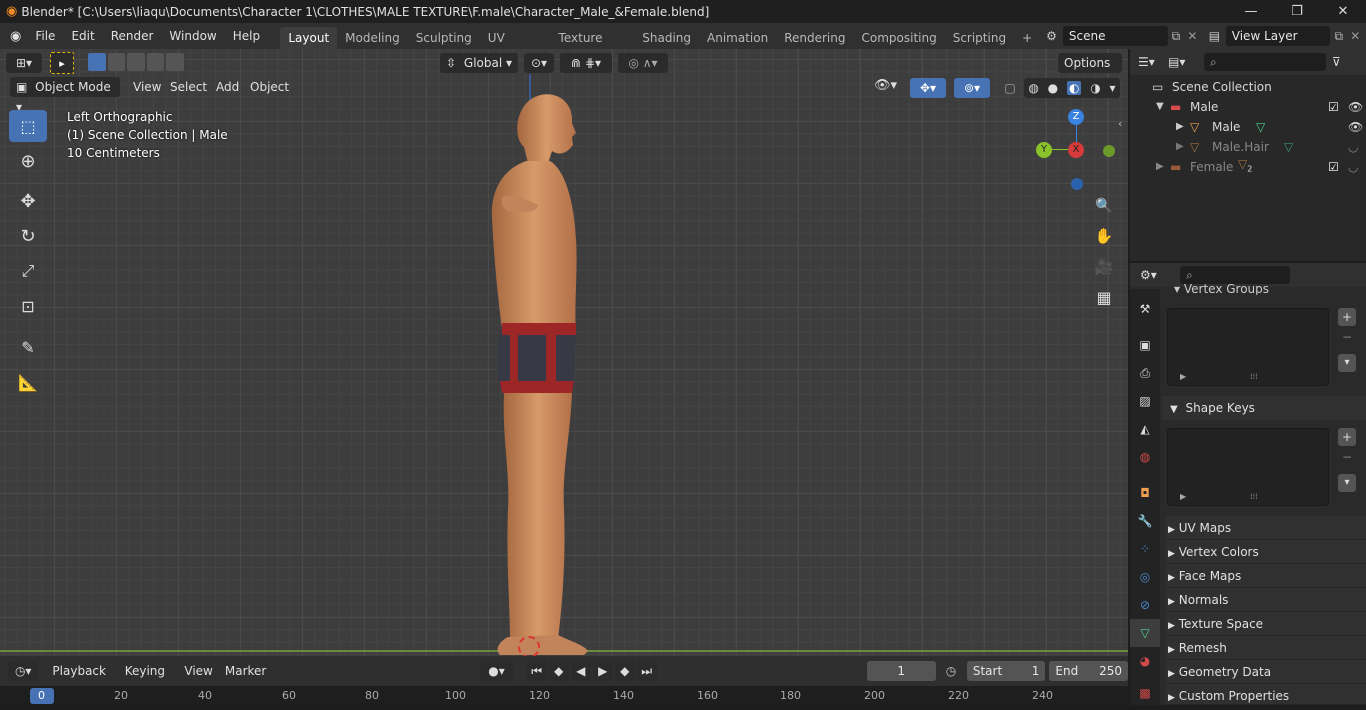 This screenshot has width=1366, height=710. What do you see at coordinates (979, 38) in the screenshot?
I see `tab-scripting: Scripting` at bounding box center [979, 38].